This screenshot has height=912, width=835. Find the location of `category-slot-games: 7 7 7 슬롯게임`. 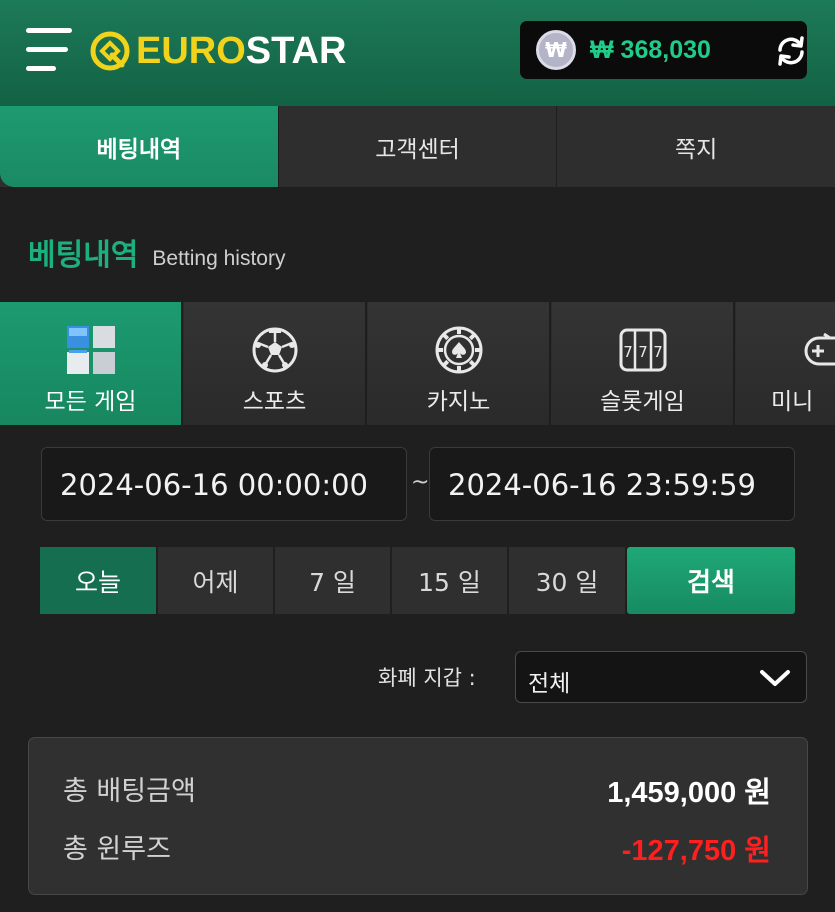

category-slot-games: 7 7 7 슬롯게임 is located at coordinates (643, 363).